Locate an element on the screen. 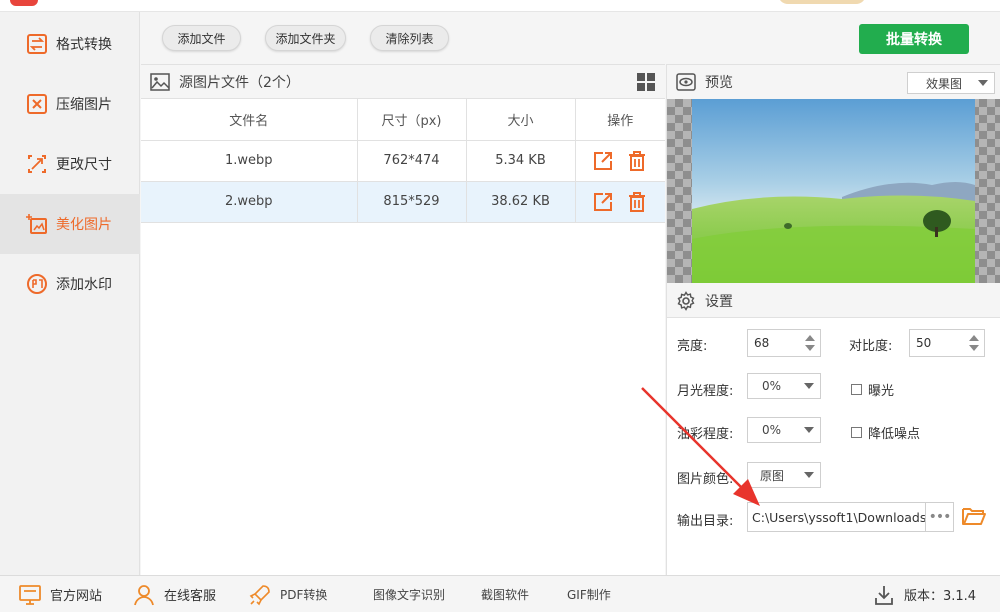 This screenshot has height=612, width=1000. sidebar-item-beautify: 美化图片 is located at coordinates (70, 224).